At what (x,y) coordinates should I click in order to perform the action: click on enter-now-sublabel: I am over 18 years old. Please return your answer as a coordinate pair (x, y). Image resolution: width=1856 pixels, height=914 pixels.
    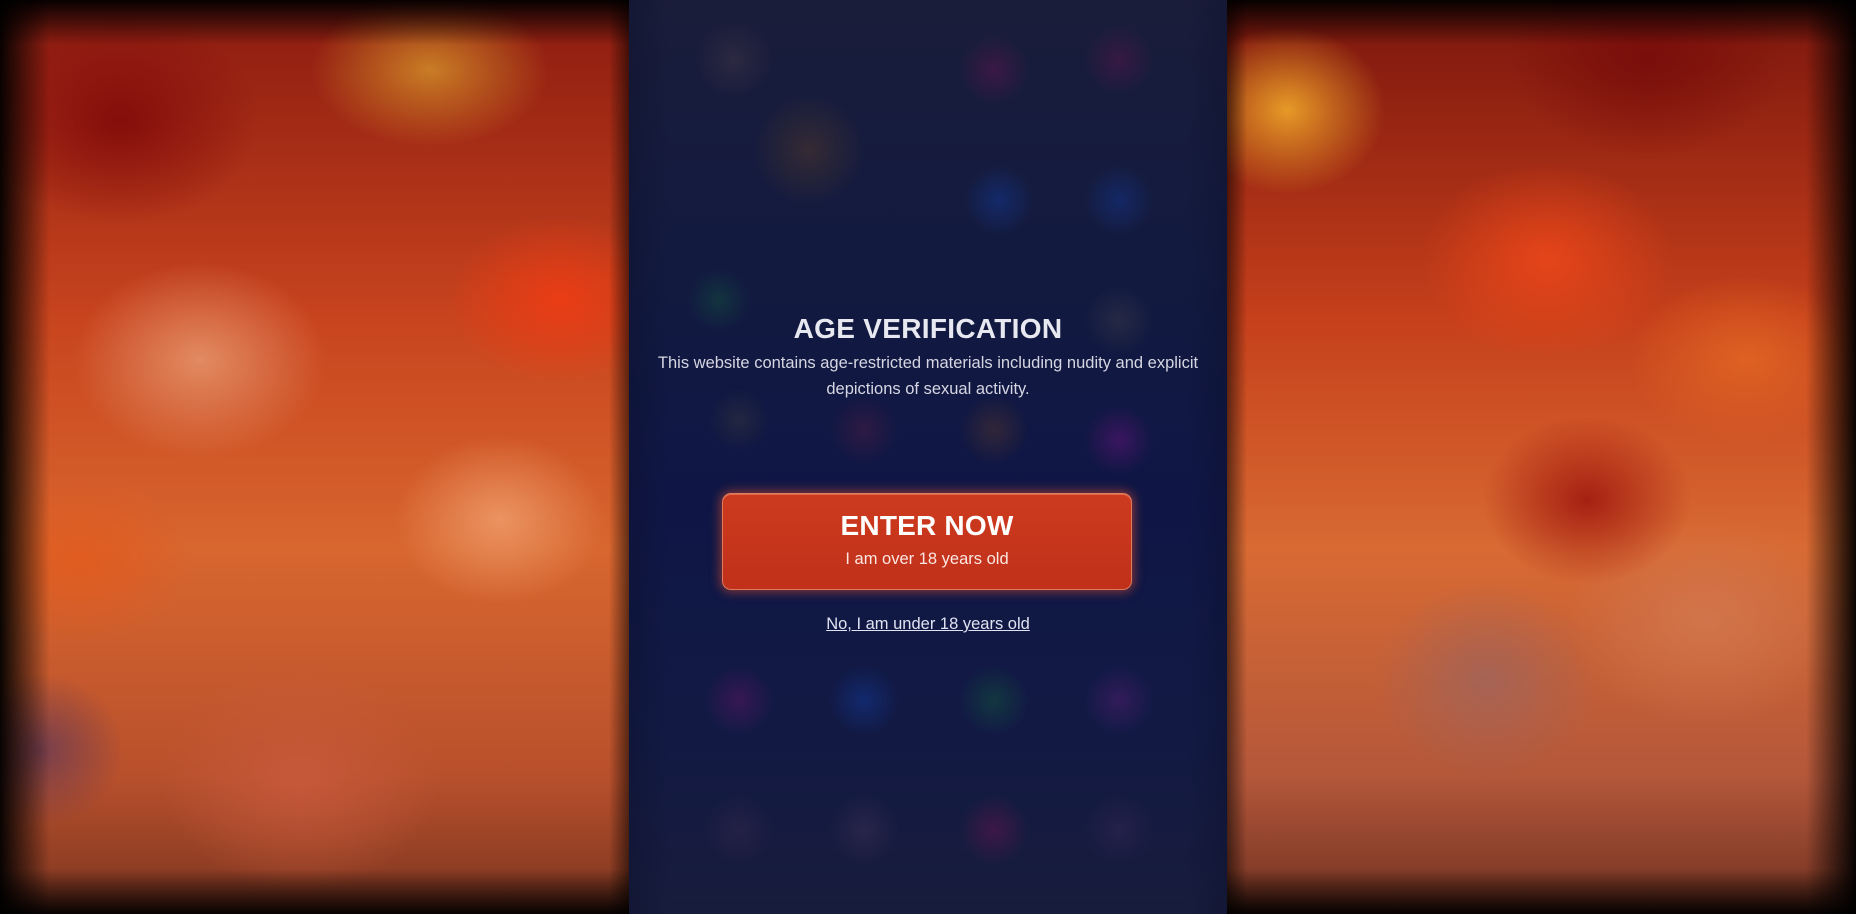
    Looking at the image, I should click on (927, 559).